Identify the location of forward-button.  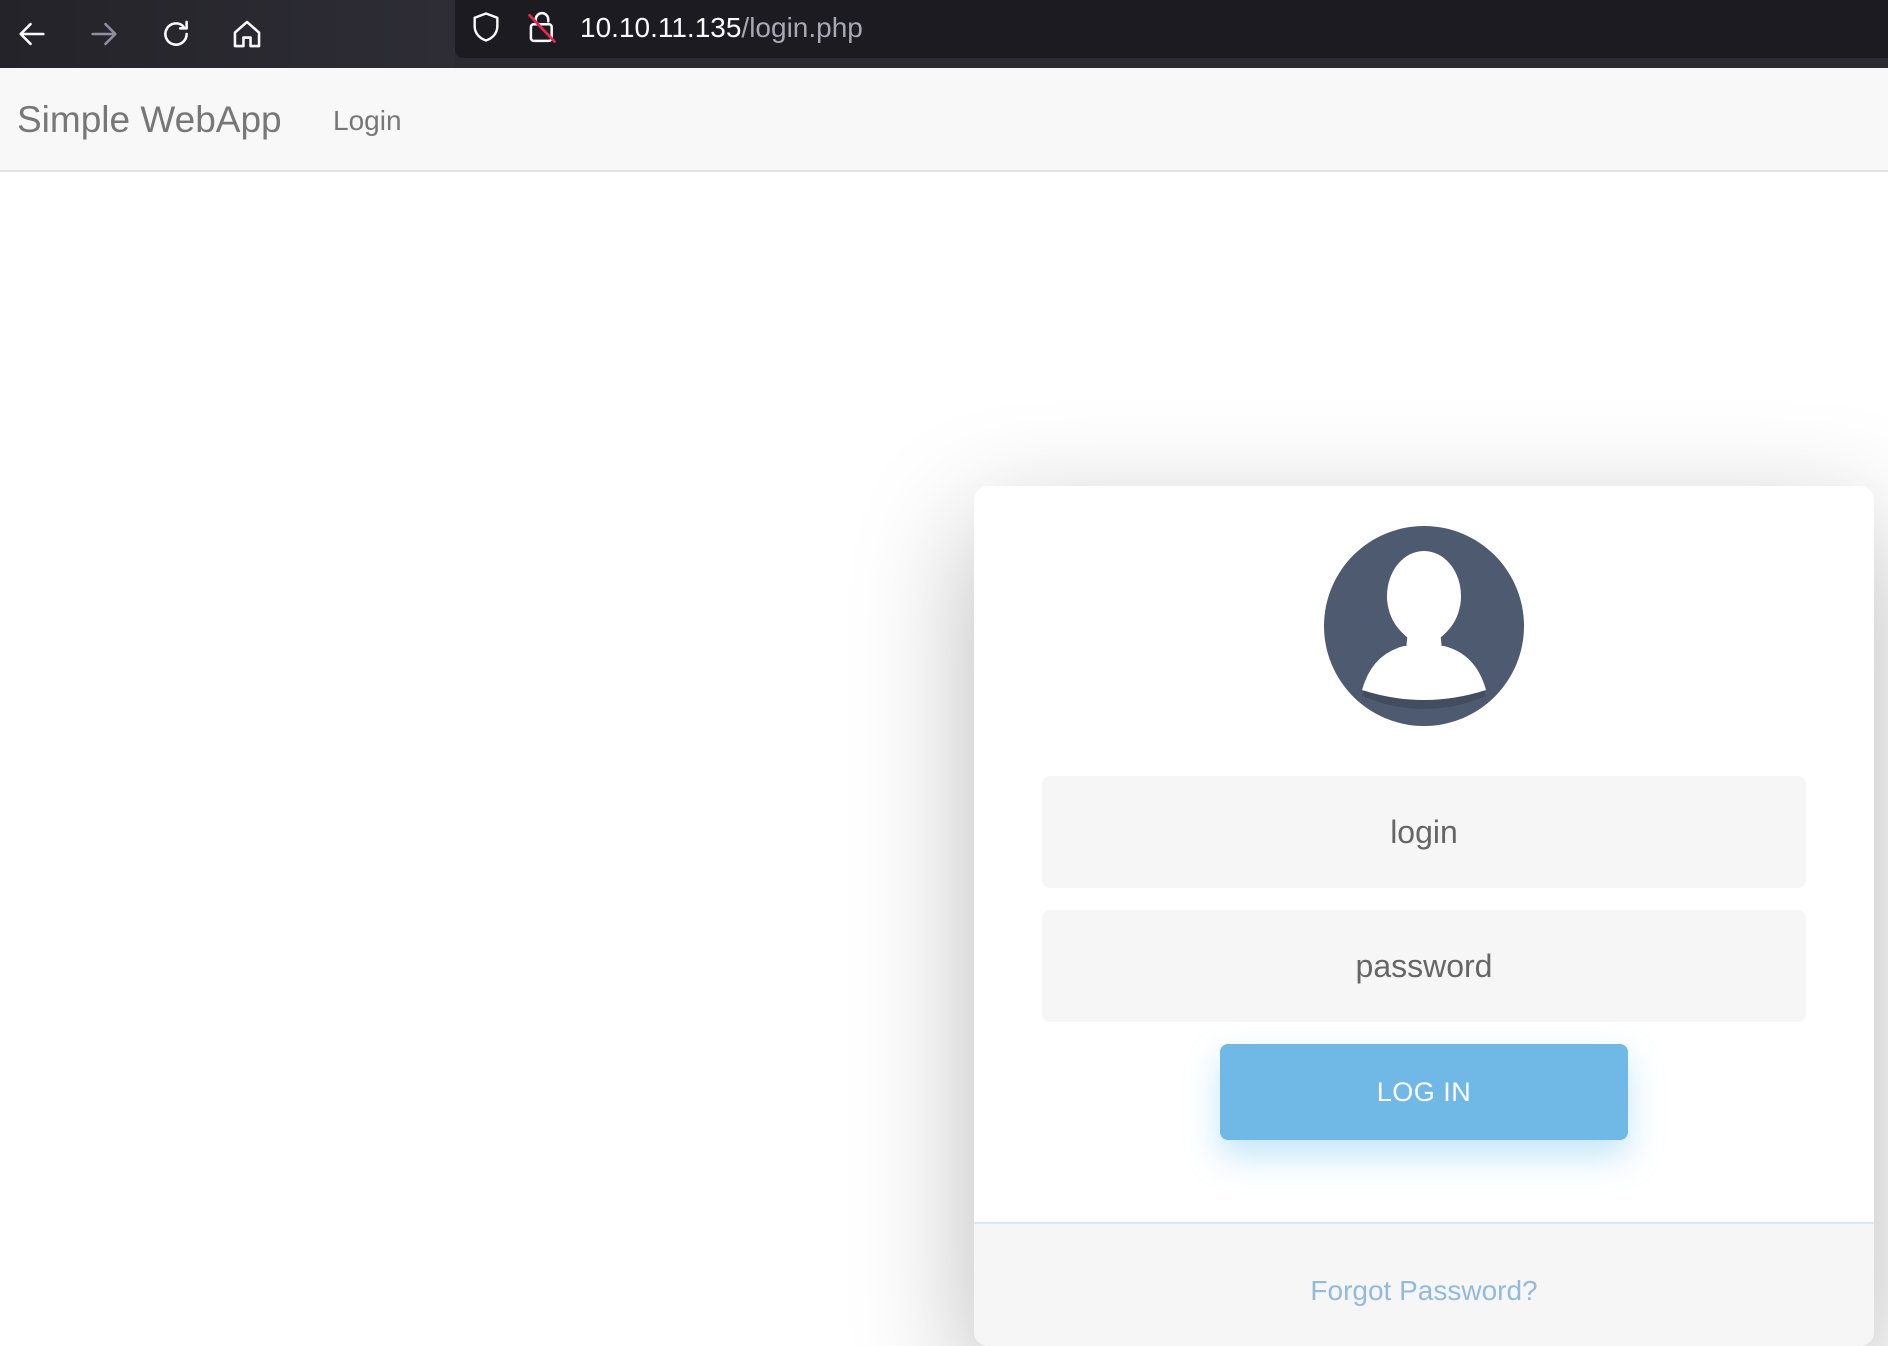
(104, 34).